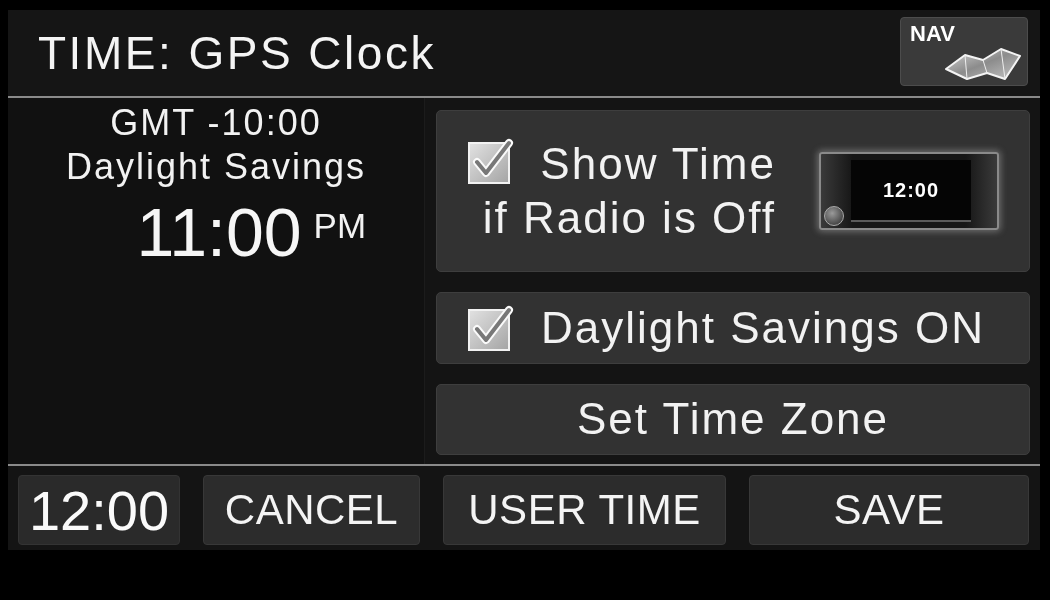  What do you see at coordinates (733, 328) in the screenshot?
I see `checkbox-toggle: Daylight Savings ON` at bounding box center [733, 328].